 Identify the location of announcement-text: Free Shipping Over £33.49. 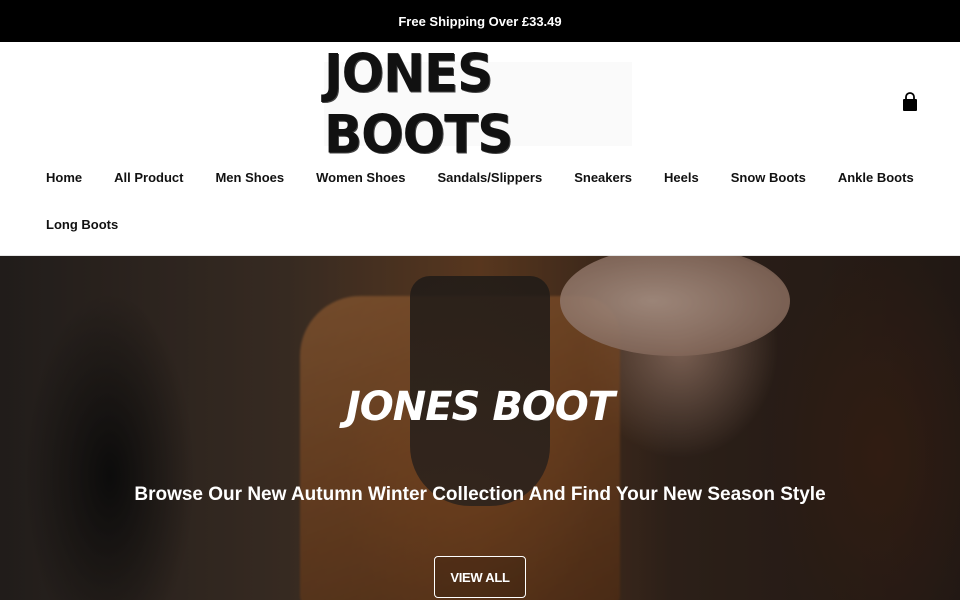
(480, 21).